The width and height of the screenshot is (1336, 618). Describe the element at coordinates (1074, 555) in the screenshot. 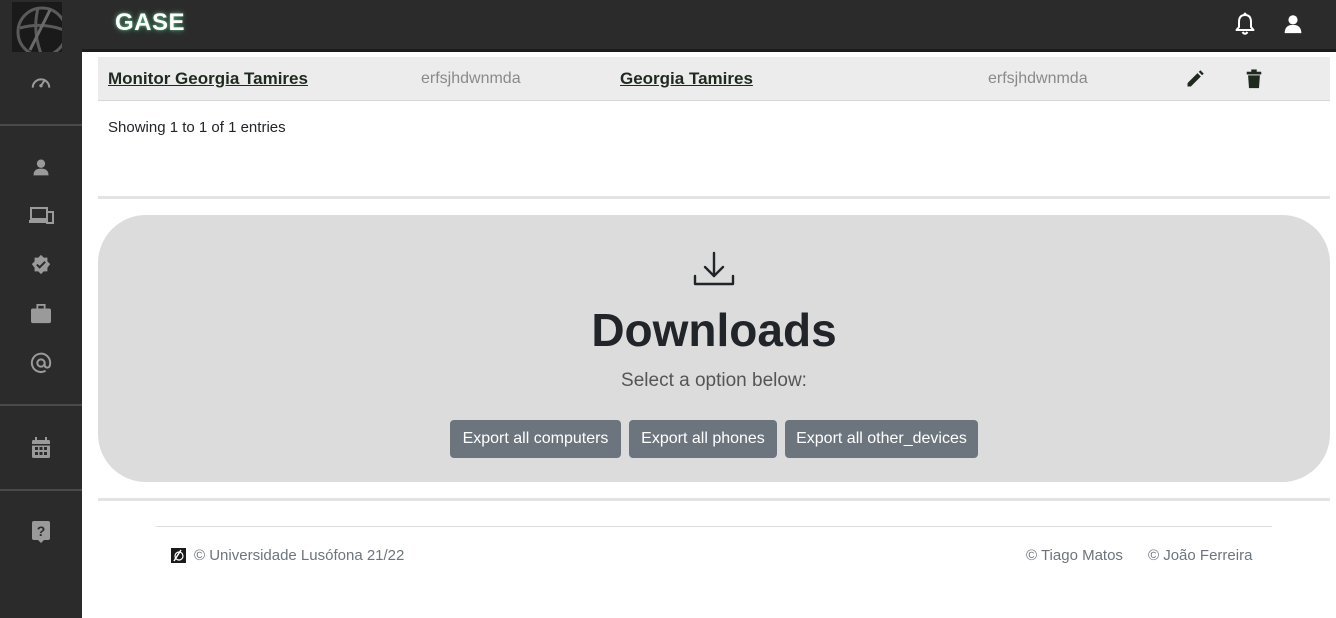

I see `footer-author-link: © Tiago Matos` at that location.